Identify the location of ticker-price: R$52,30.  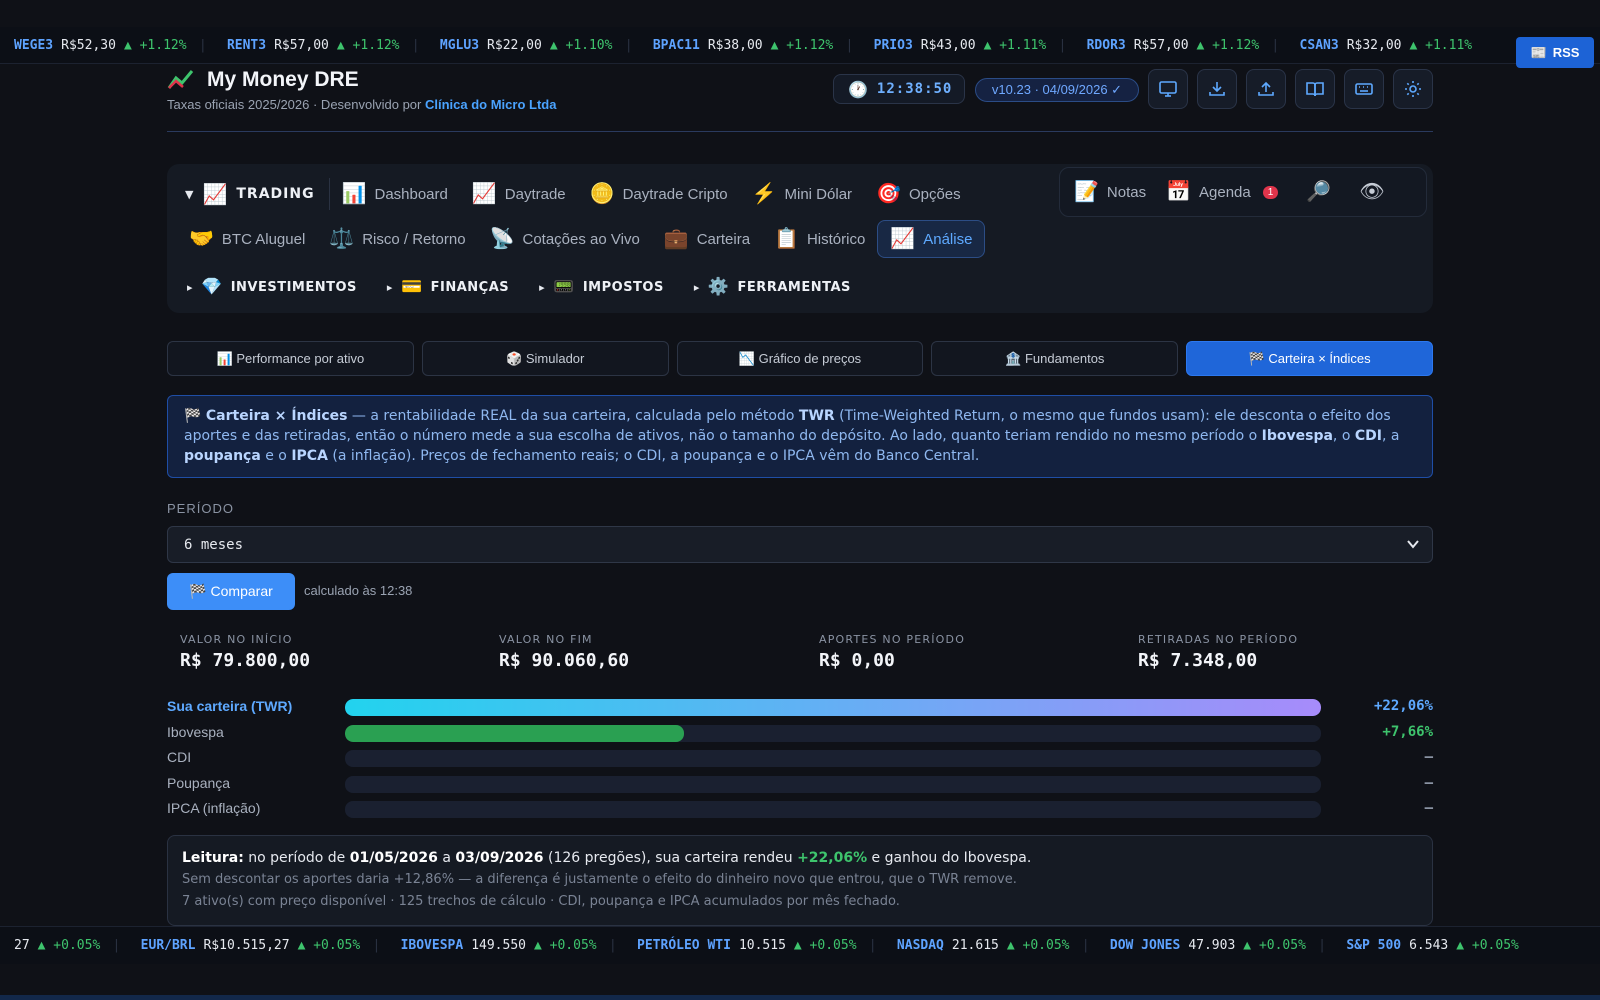
(88, 45).